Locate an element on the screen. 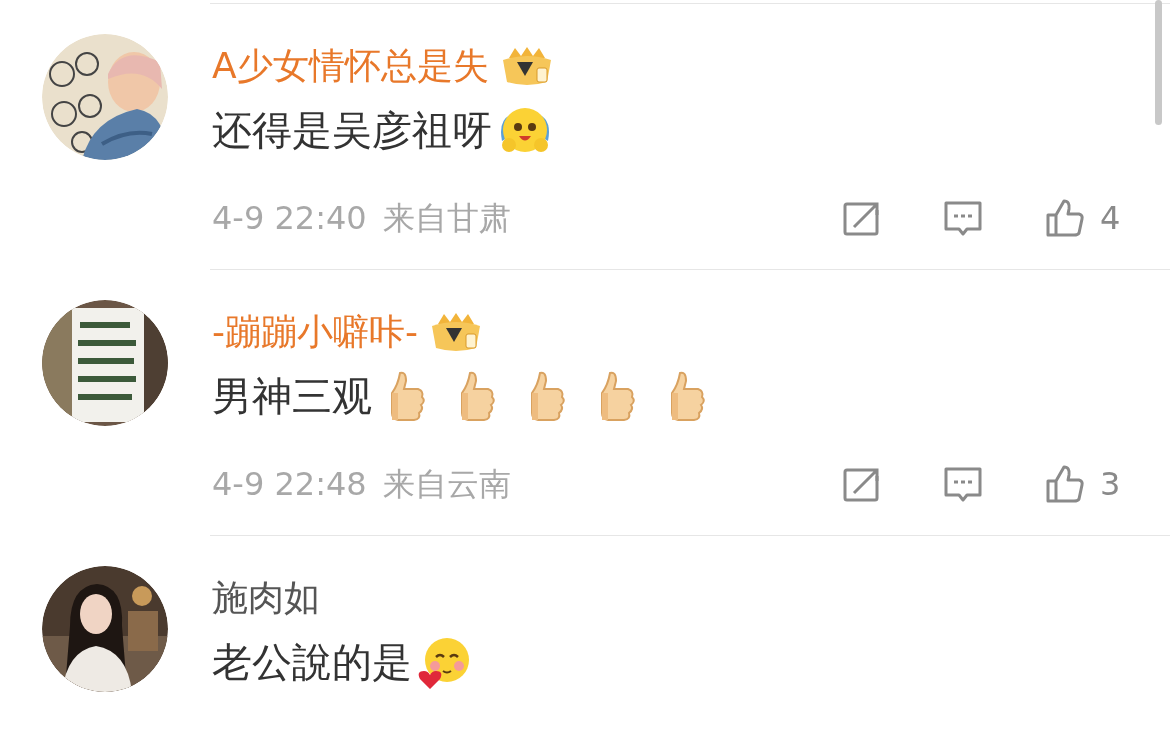 The width and height of the screenshot is (1170, 731). like-count: 4 is located at coordinates (1110, 218).